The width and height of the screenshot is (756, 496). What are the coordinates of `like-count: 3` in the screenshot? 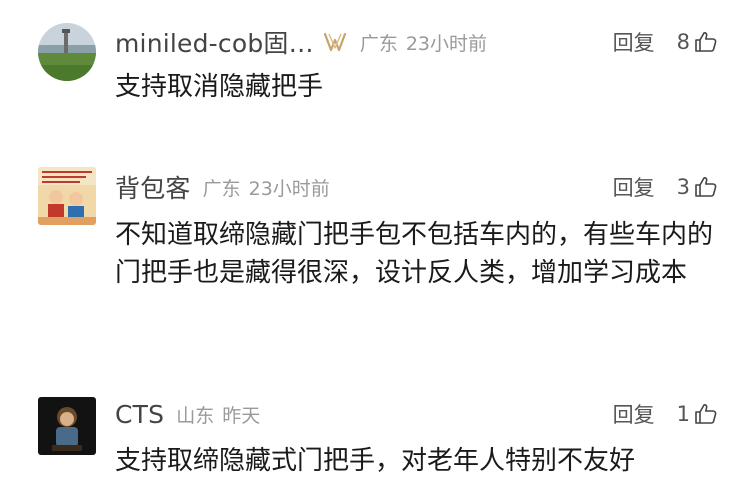 It's located at (683, 187).